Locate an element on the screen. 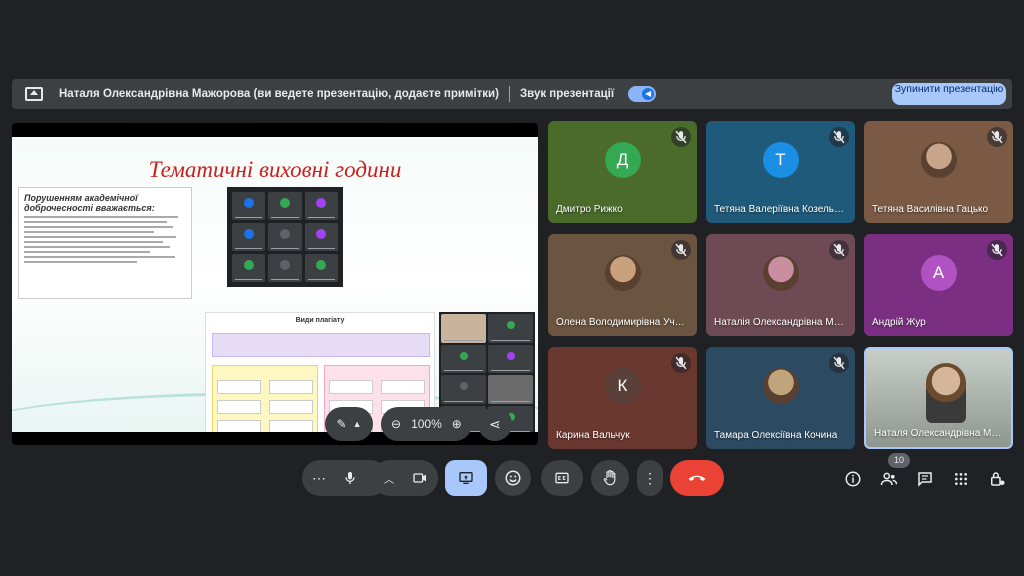 The image size is (1024, 576). host-controls-button is located at coordinates (997, 479).